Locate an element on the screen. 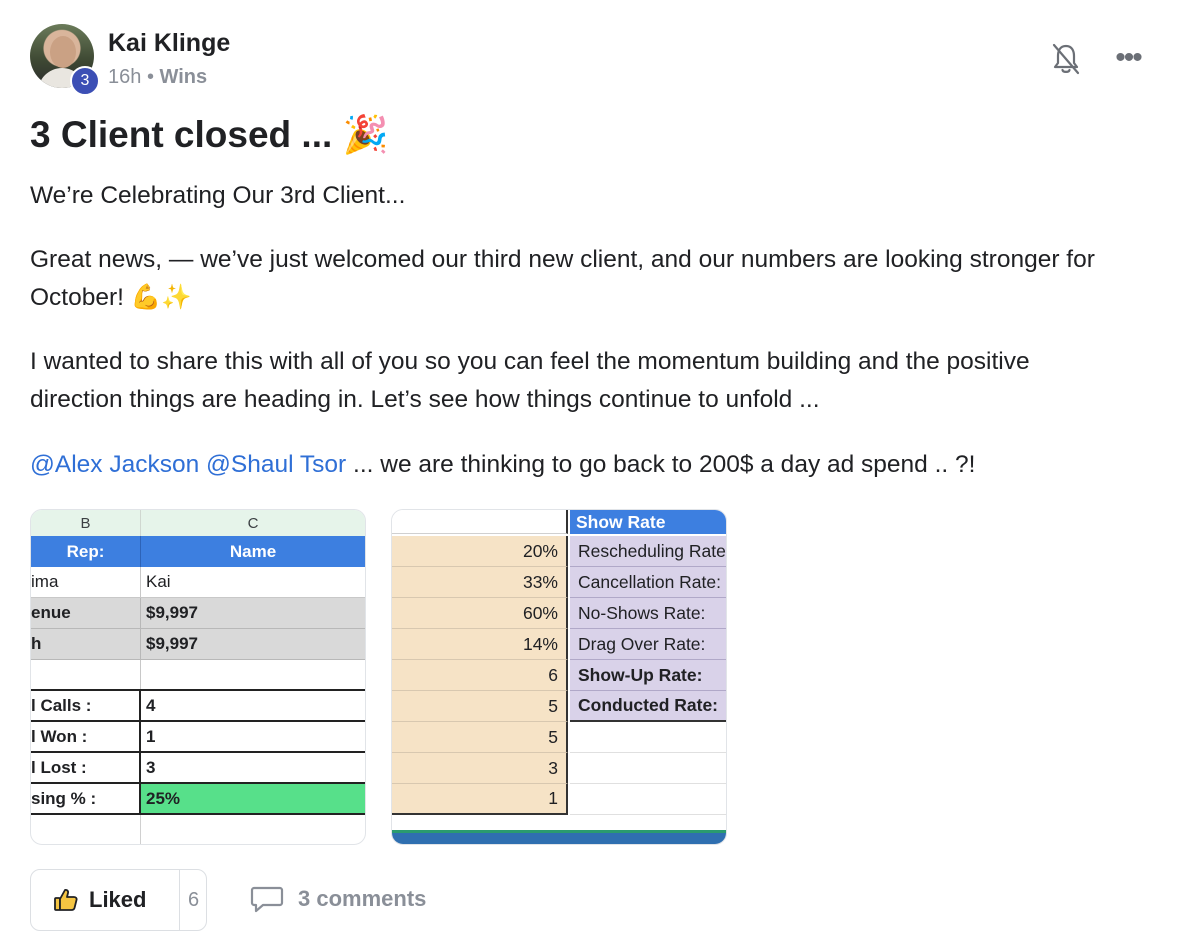  sheet2-row: 6 Show-Up Rate: is located at coordinates (559, 675).